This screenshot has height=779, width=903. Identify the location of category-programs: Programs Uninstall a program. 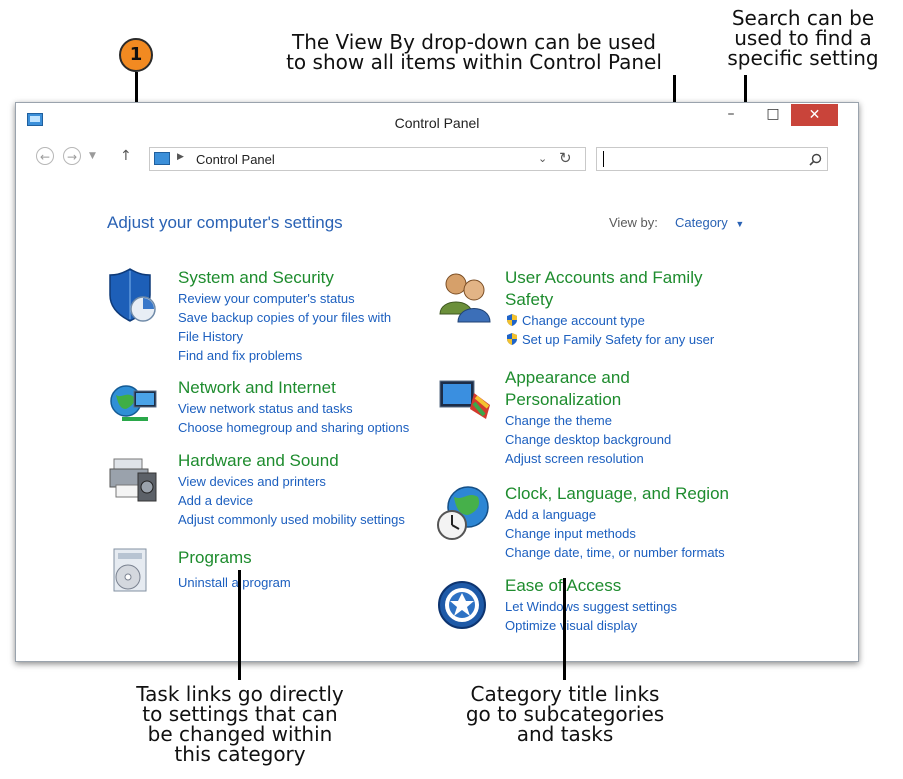
(234, 569).